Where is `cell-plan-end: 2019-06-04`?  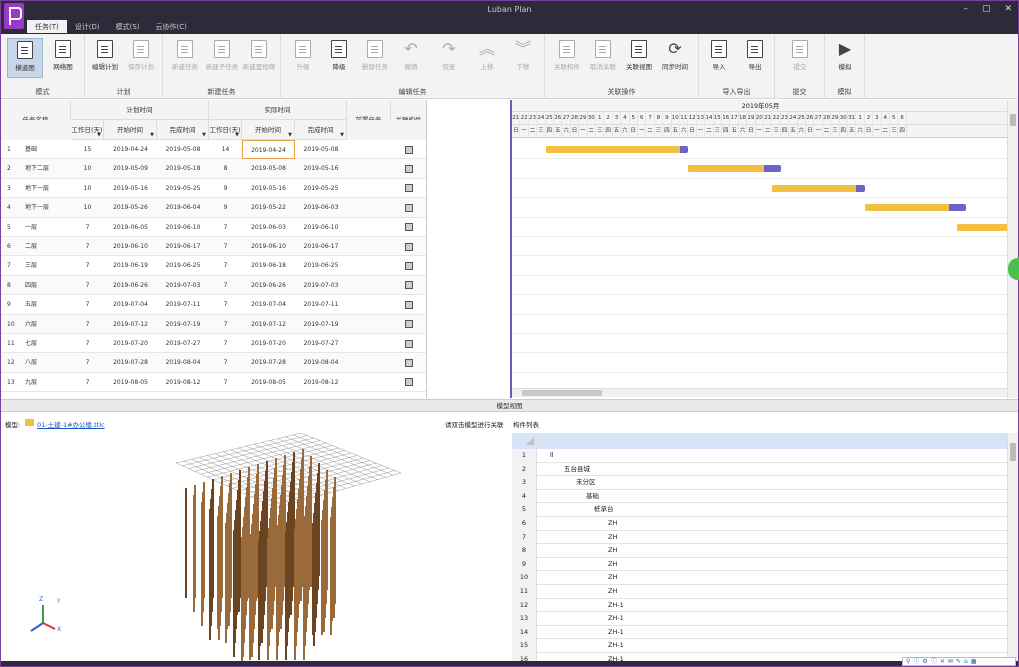 cell-plan-end: 2019-06-04 is located at coordinates (183, 207).